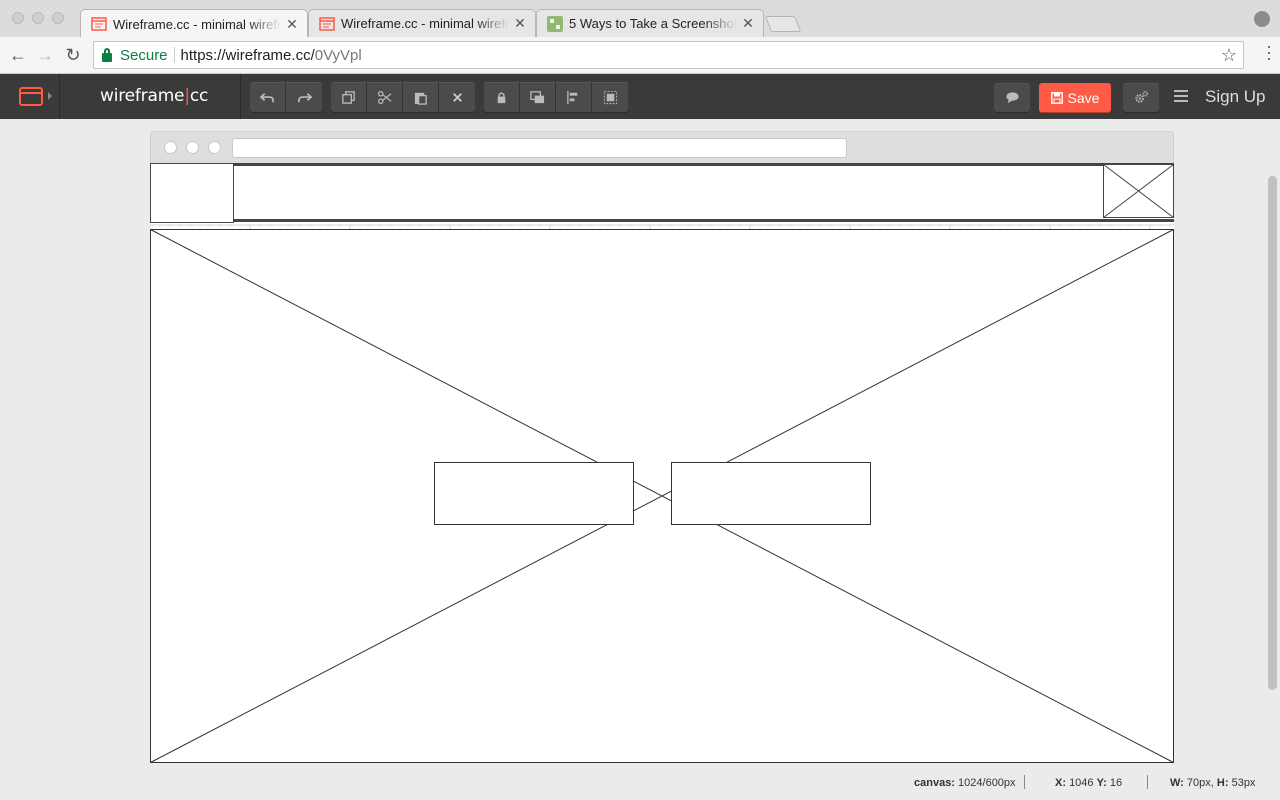 This screenshot has height=800, width=1280. I want to click on paste-button, so click(421, 97).